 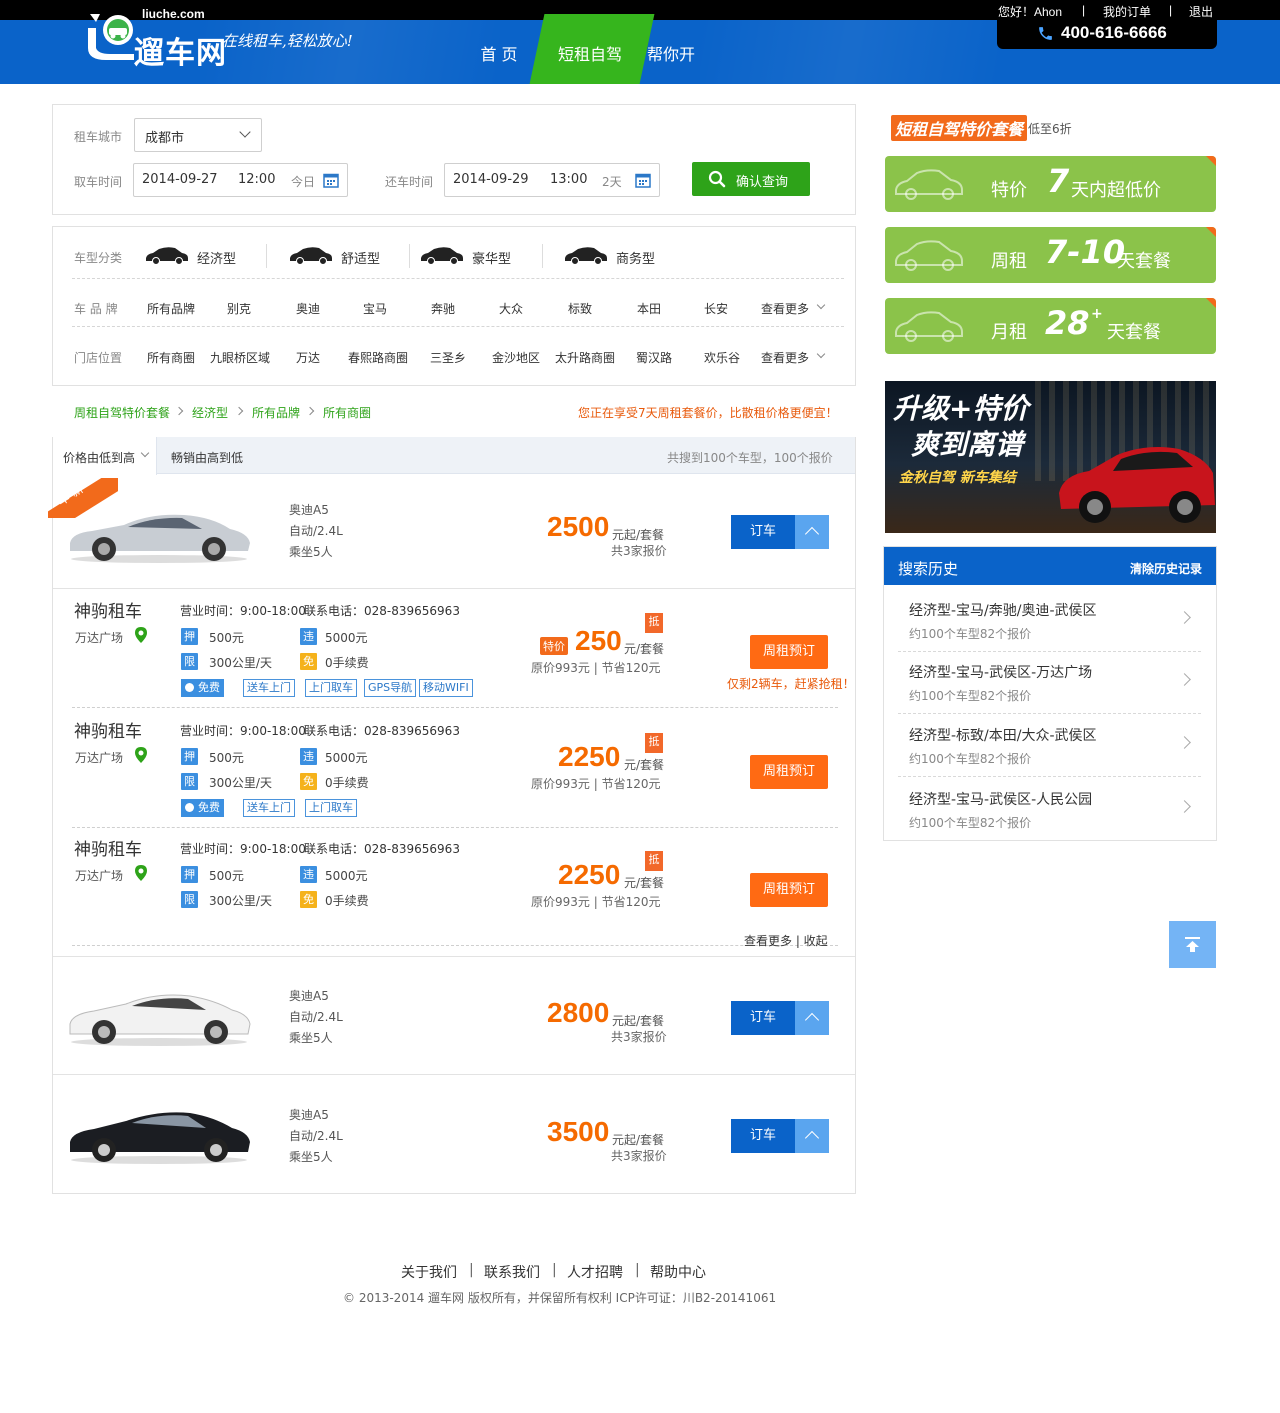 I want to click on footer-contact-link: 联系我们, so click(x=512, y=1272).